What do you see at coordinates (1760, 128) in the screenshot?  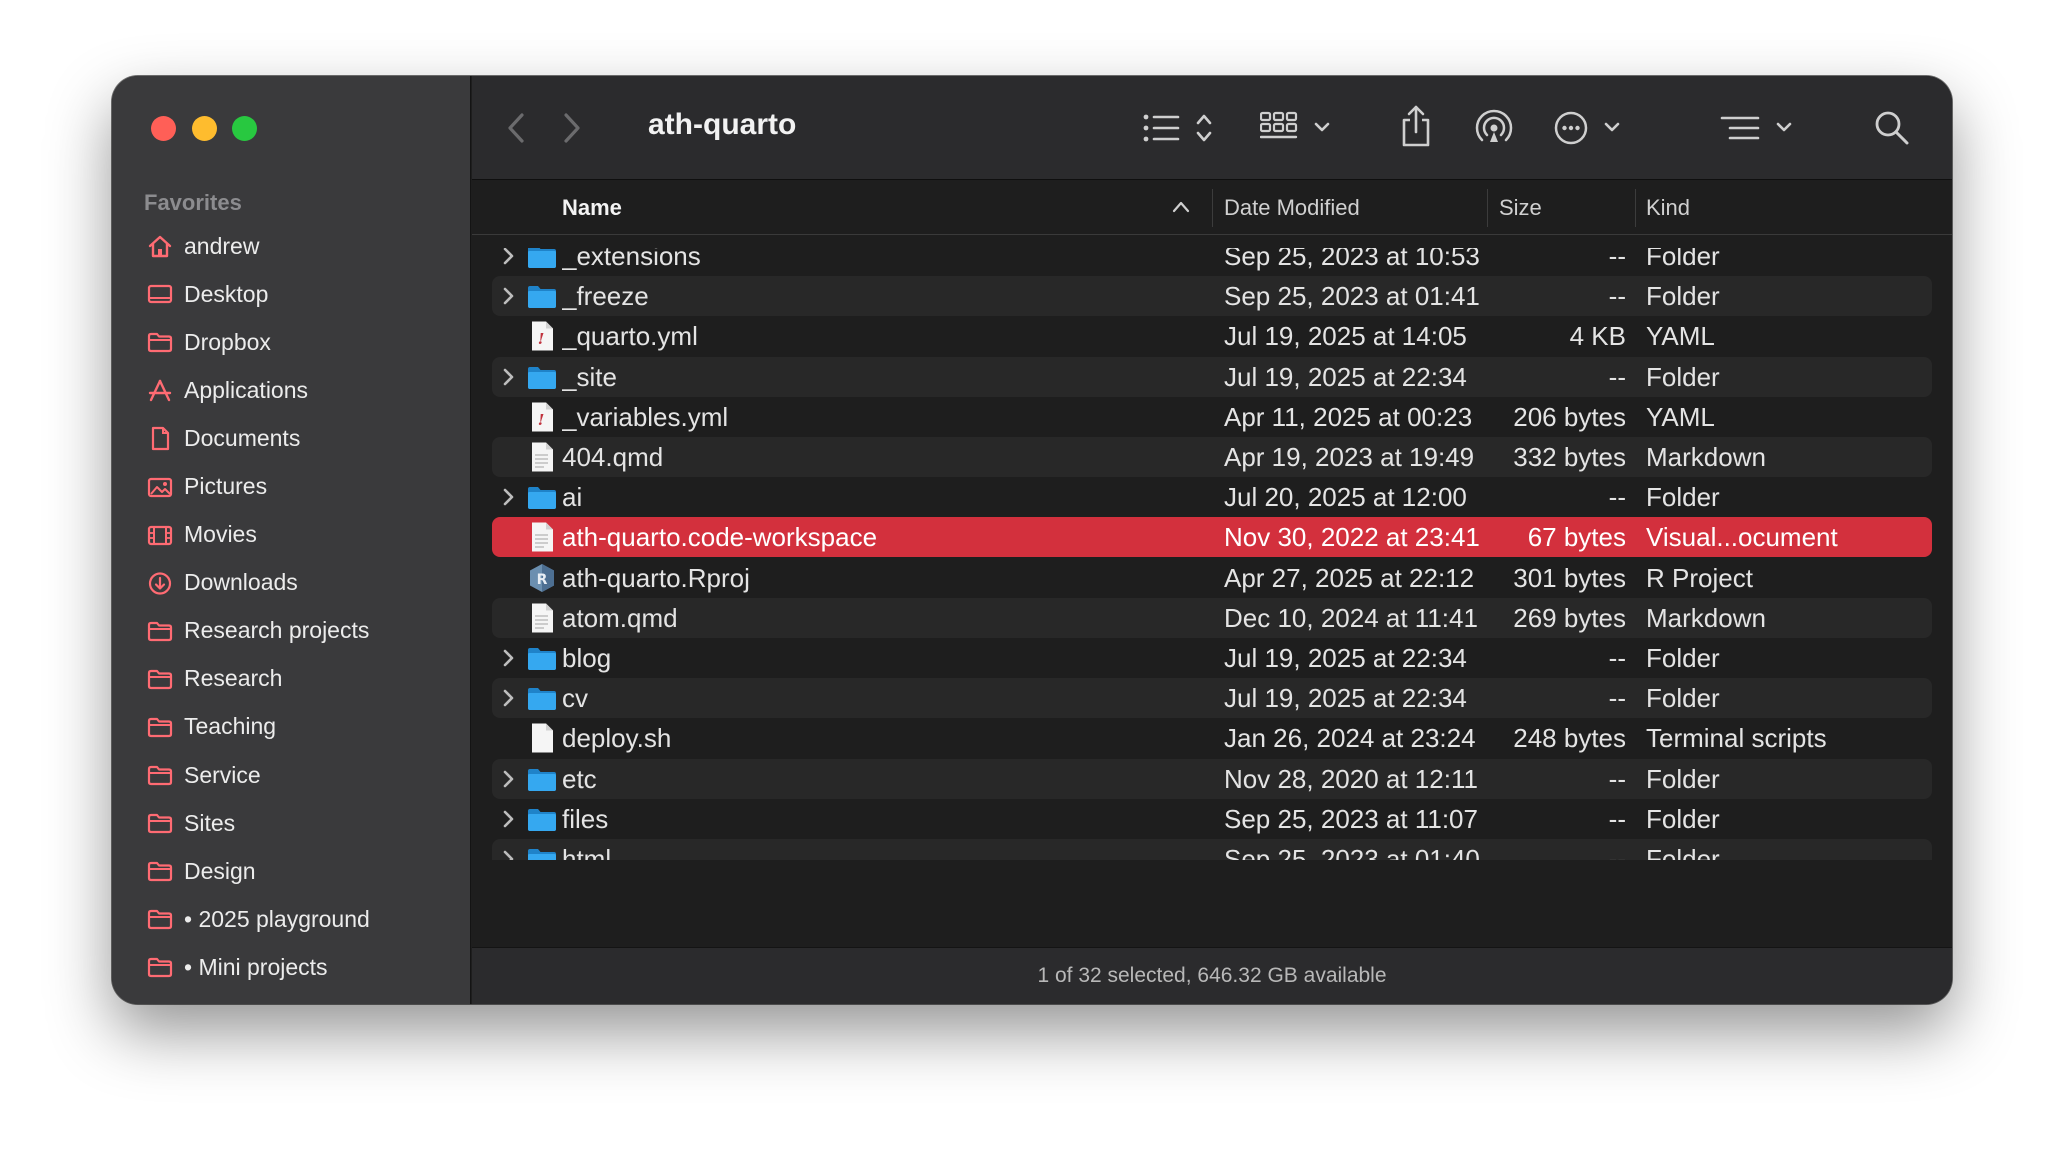 I see `sidebar-options-button` at bounding box center [1760, 128].